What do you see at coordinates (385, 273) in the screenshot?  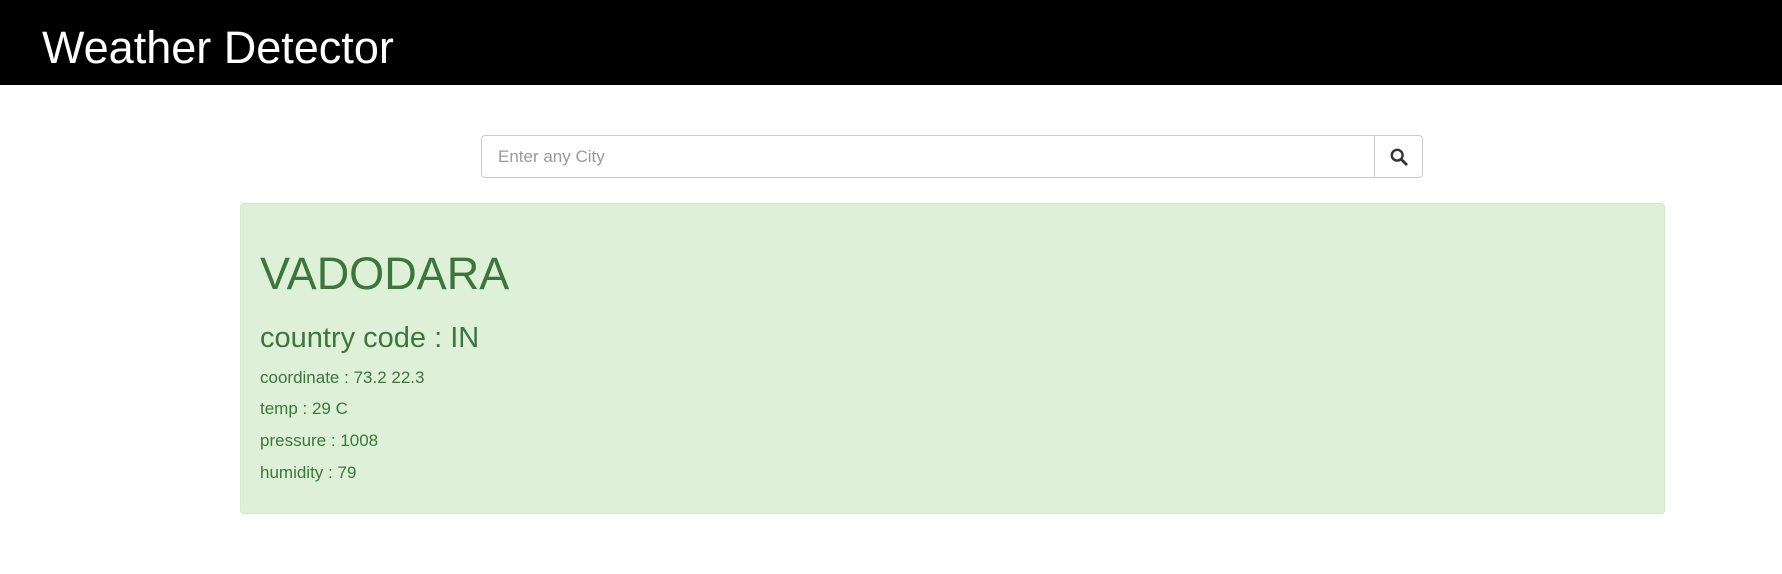 I see `city-name: VADODARA` at bounding box center [385, 273].